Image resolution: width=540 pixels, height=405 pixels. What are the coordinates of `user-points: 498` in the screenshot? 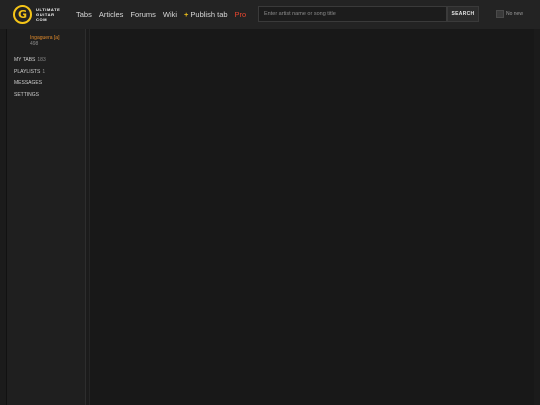 It's located at (34, 44).